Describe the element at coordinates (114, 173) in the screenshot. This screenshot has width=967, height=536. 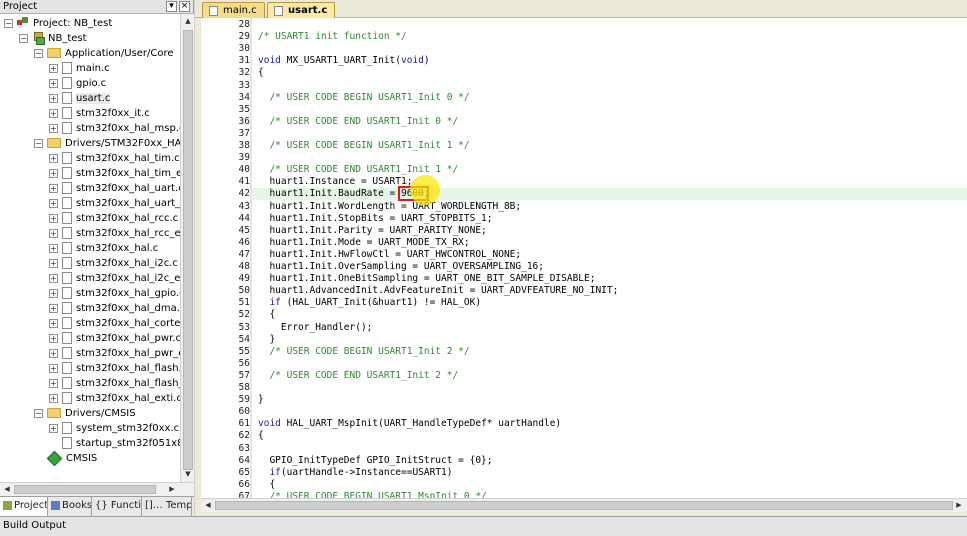
I see `tree-file: + stm32f0xx_hal_tim_ex.c` at that location.